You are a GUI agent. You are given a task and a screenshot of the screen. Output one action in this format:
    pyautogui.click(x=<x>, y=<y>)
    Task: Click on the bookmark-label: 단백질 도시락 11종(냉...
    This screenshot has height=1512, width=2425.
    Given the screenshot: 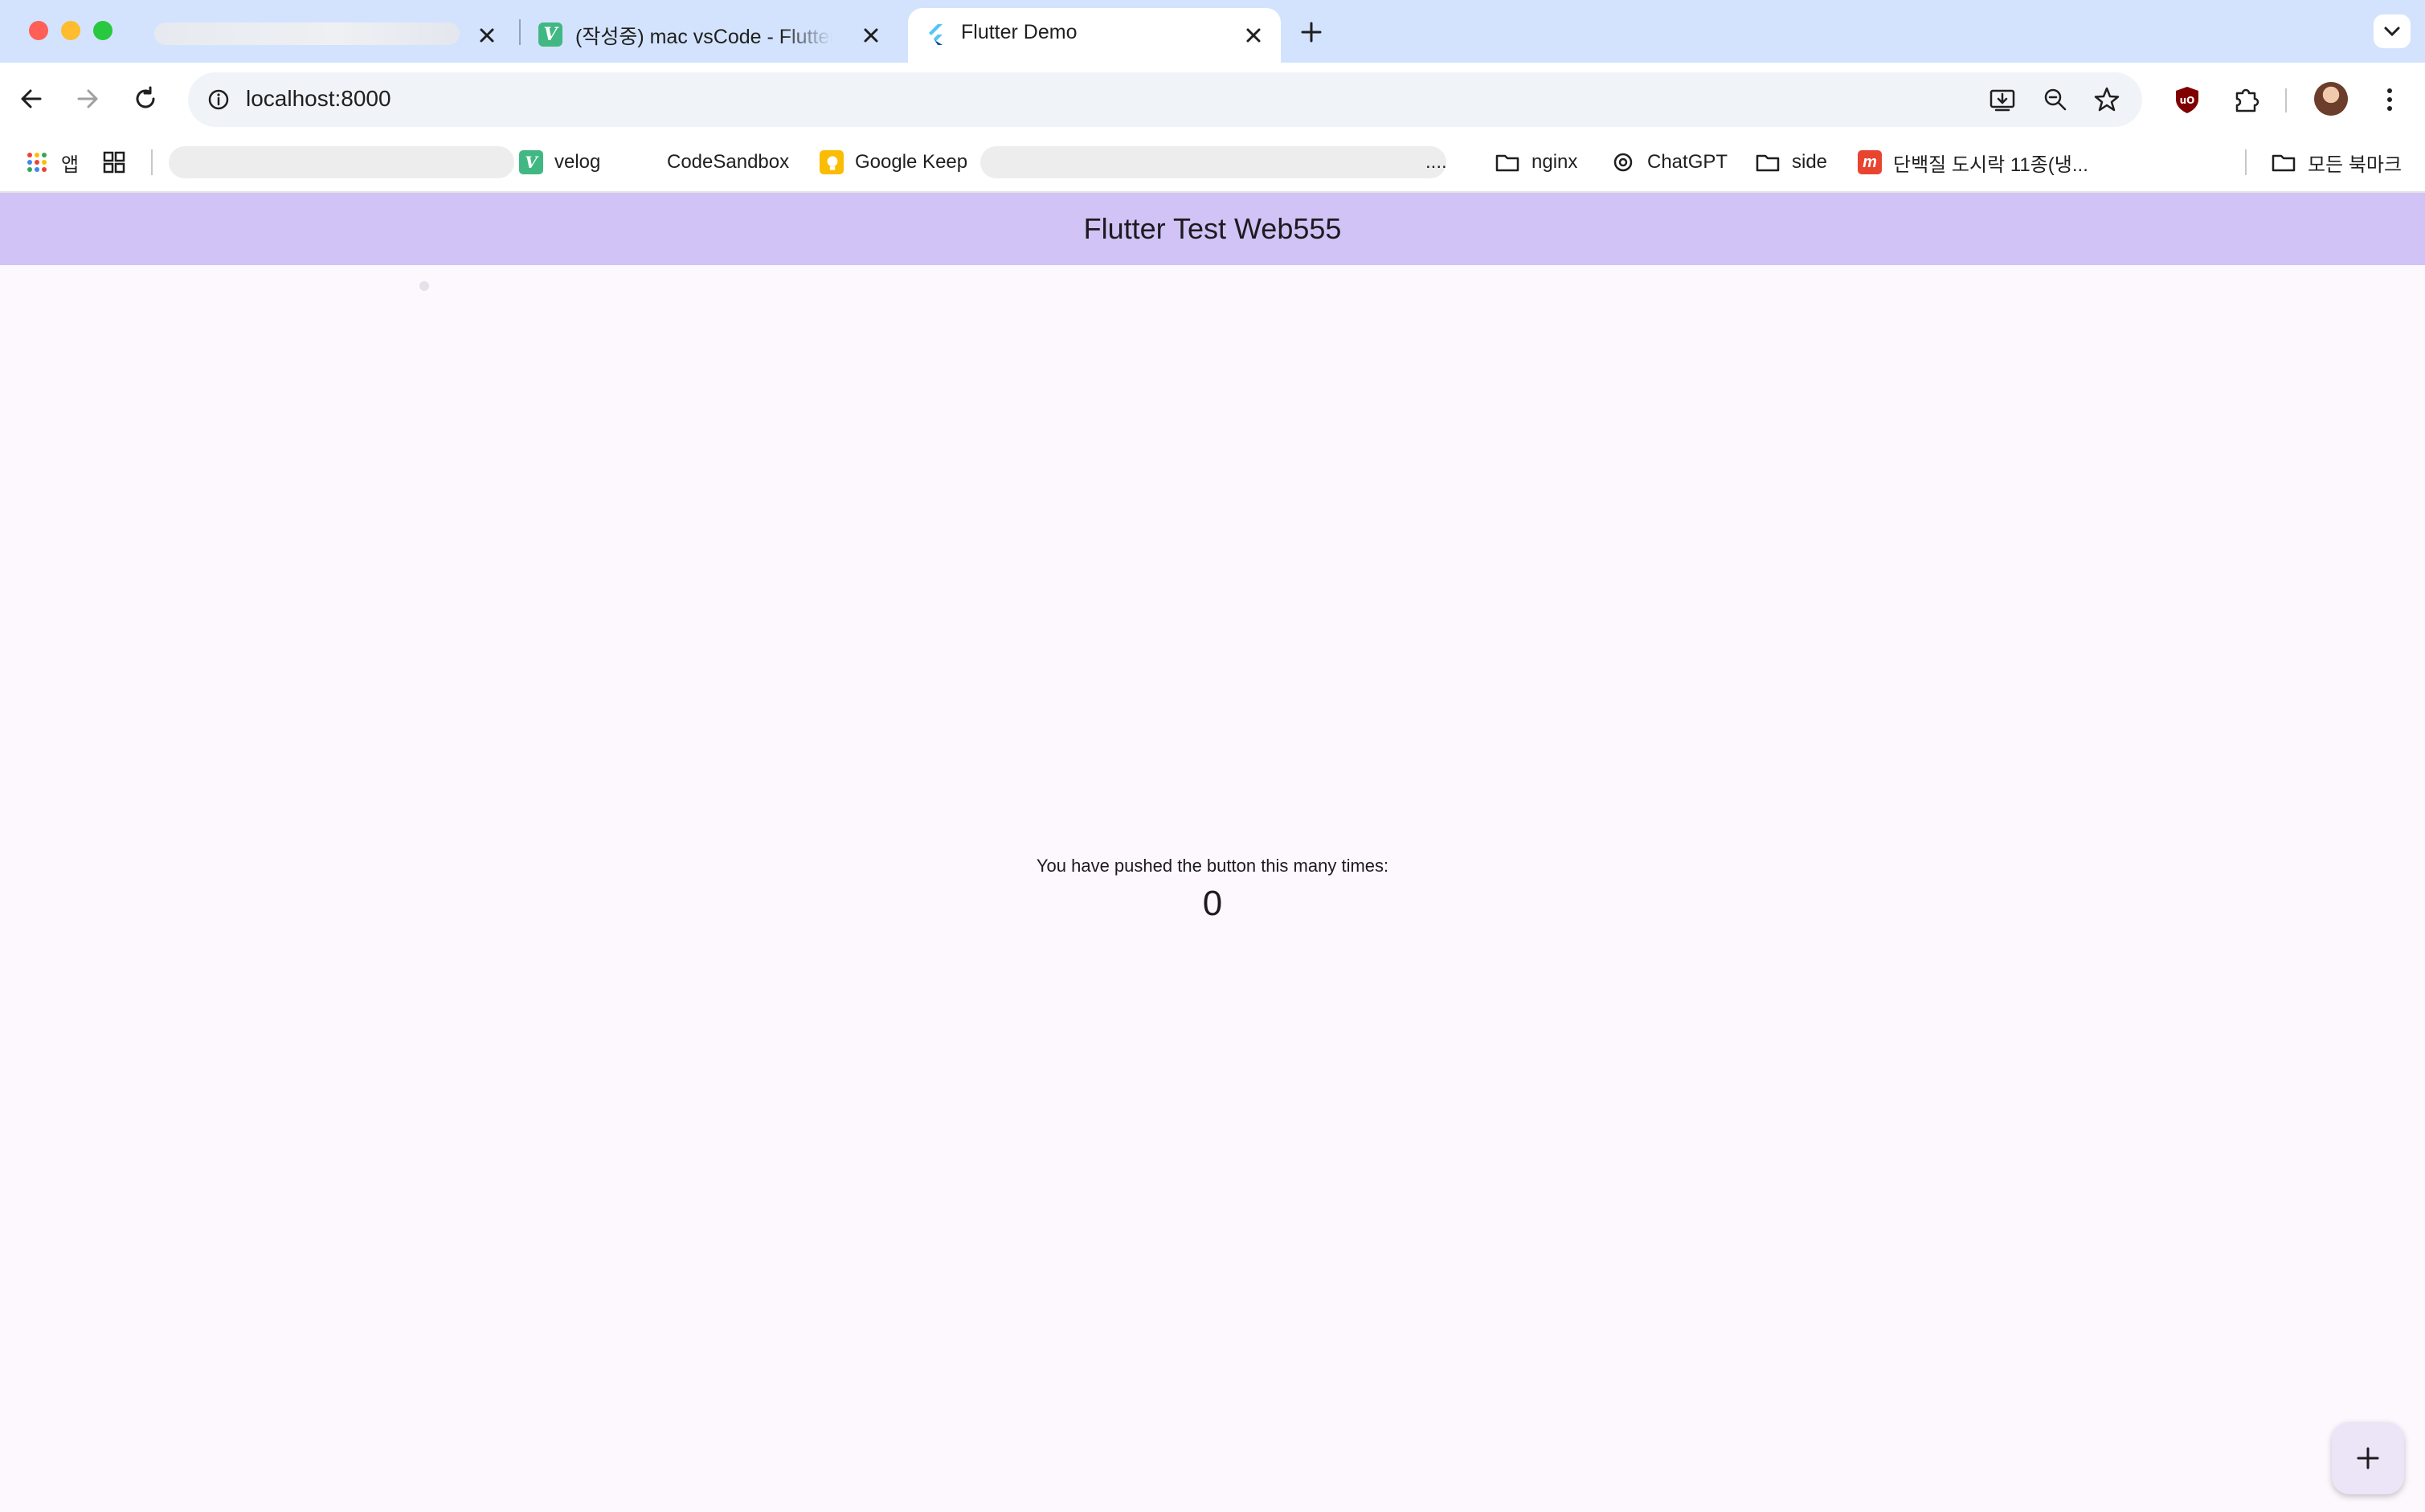 What is the action you would take?
    pyautogui.click(x=1991, y=164)
    